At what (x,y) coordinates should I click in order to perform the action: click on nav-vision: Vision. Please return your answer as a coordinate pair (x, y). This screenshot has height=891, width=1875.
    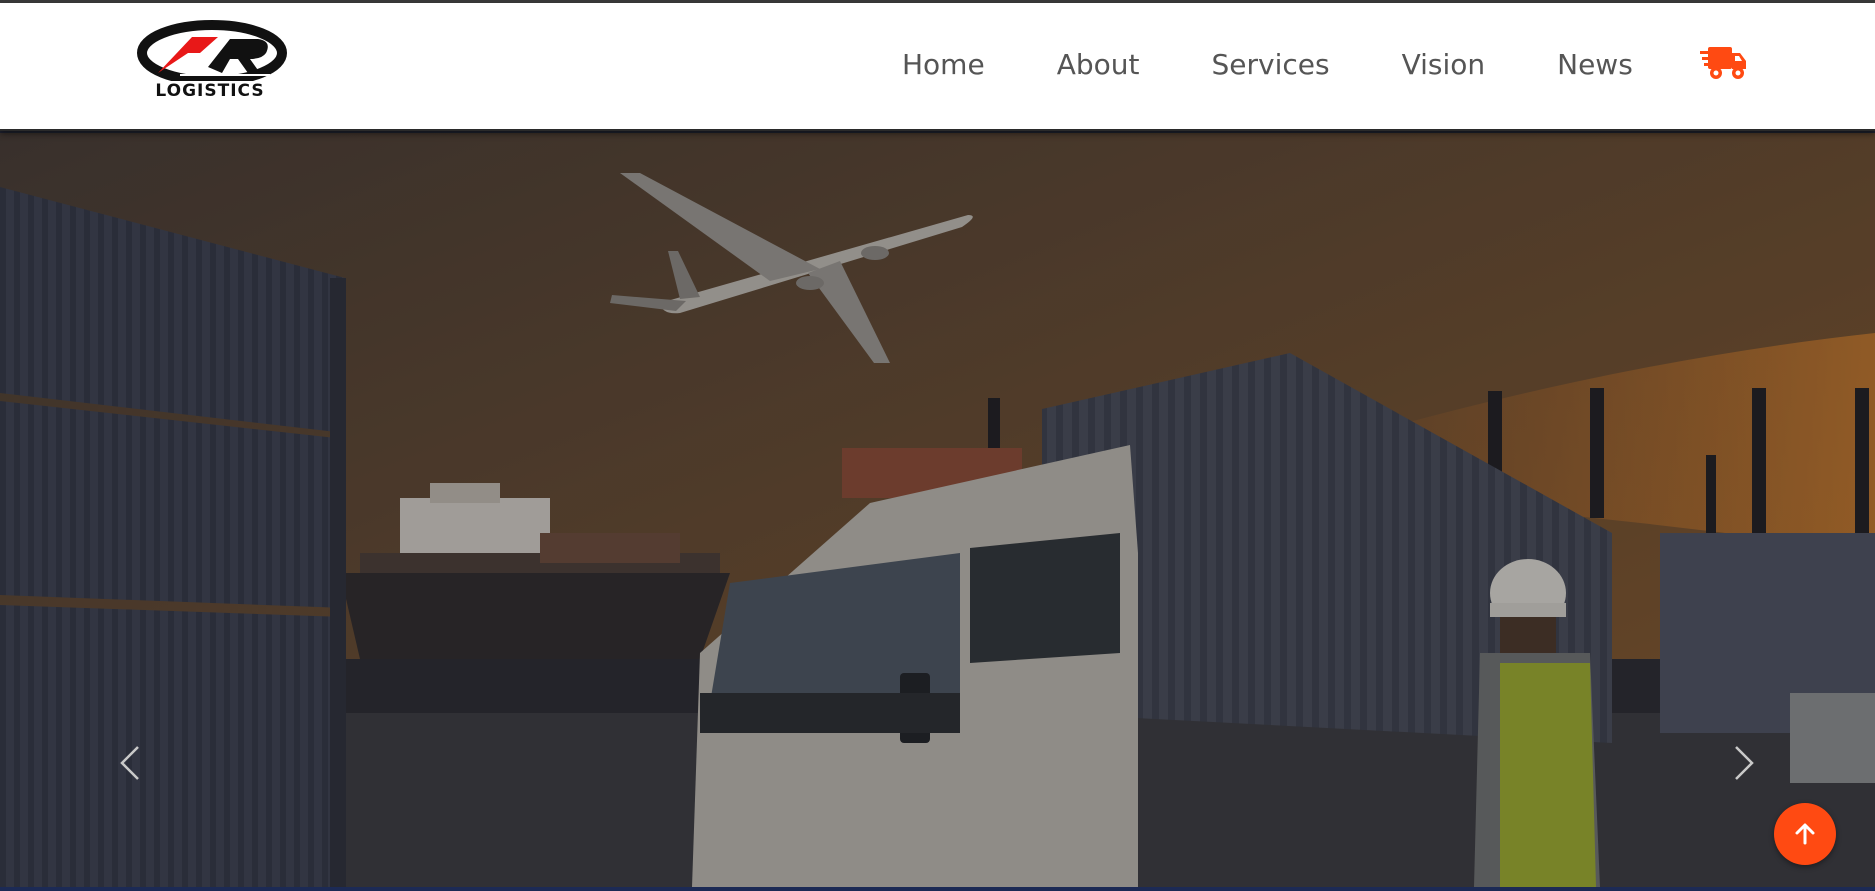
    Looking at the image, I should click on (1444, 64).